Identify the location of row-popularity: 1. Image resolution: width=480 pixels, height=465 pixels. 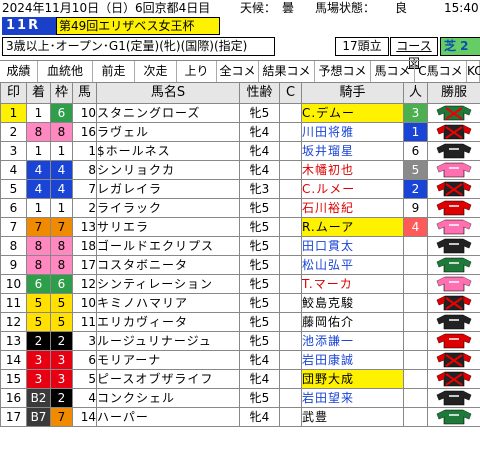
(415, 132).